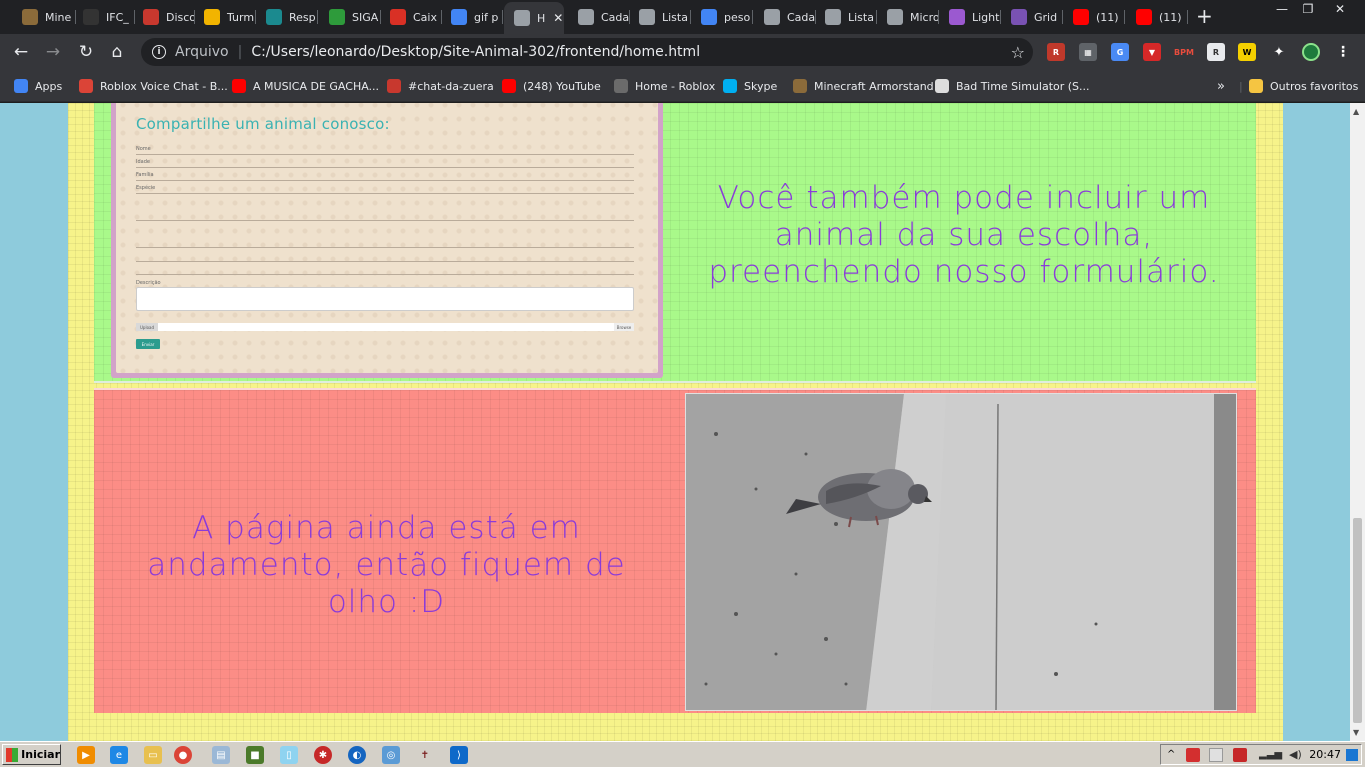 This screenshot has height=767, width=1365. What do you see at coordinates (1311, 52) in the screenshot?
I see `profile-avatar` at bounding box center [1311, 52].